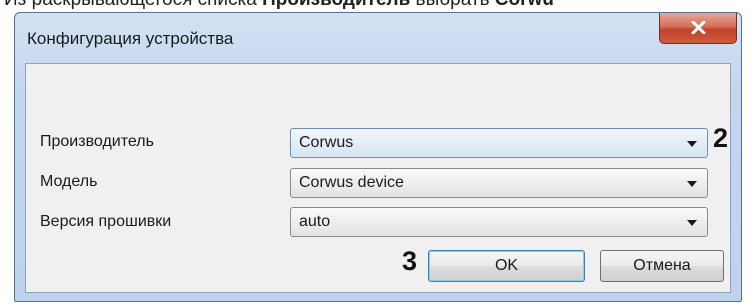 The width and height of the screenshot is (755, 306). I want to click on close-button, so click(698, 28).